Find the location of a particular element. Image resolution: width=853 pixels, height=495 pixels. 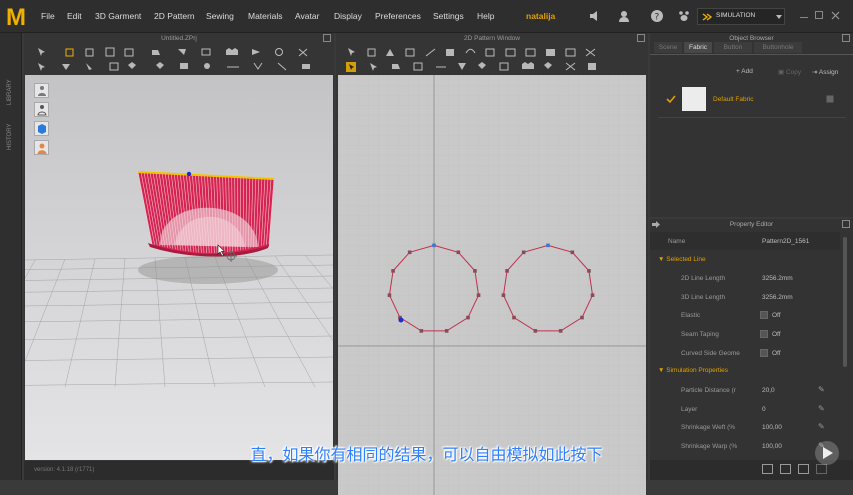

xray-icon is located at coordinates (42, 110).